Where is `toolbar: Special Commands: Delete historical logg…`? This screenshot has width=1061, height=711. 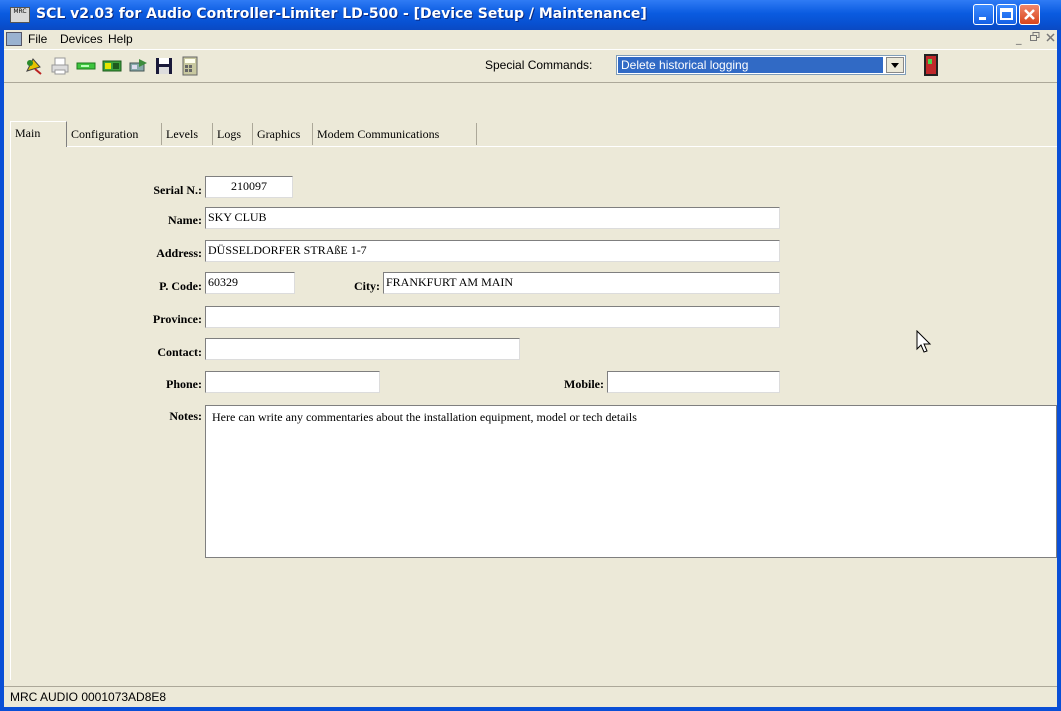
toolbar: Special Commands: Delete historical logg… is located at coordinates (530, 66).